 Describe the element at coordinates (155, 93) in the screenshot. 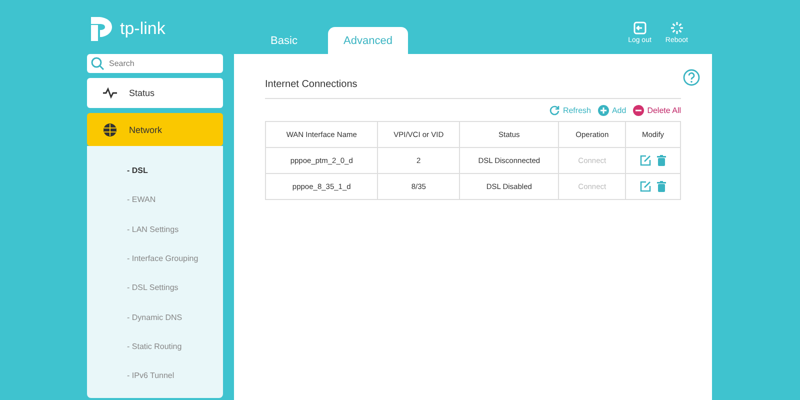

I see `menu-item: Status` at that location.